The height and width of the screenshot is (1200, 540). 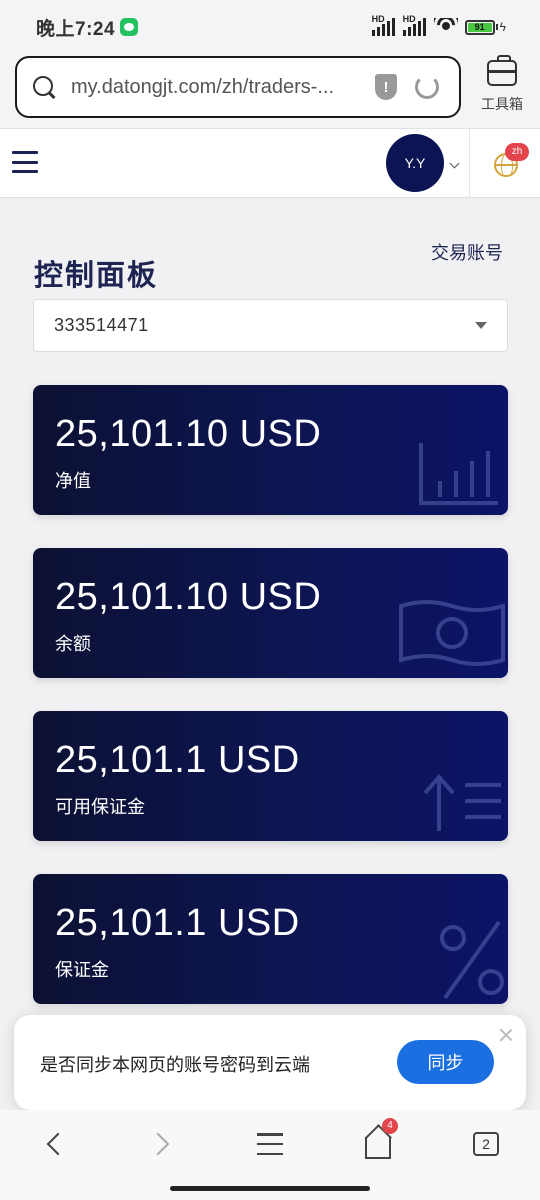 What do you see at coordinates (415, 163) in the screenshot?
I see `avatar: Y.Y` at bounding box center [415, 163].